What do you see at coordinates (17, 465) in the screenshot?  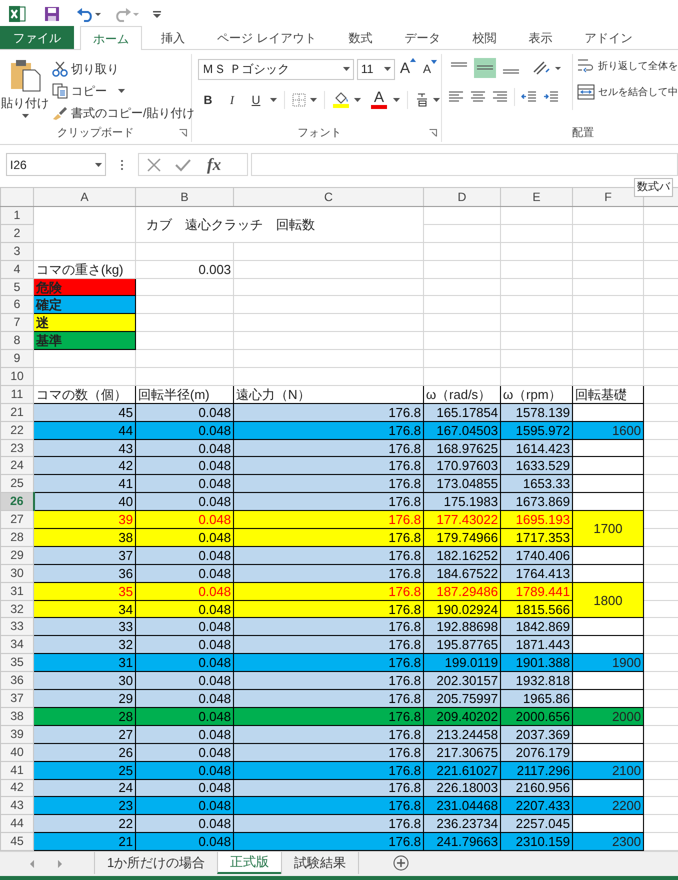 I see `row-header: 24` at bounding box center [17, 465].